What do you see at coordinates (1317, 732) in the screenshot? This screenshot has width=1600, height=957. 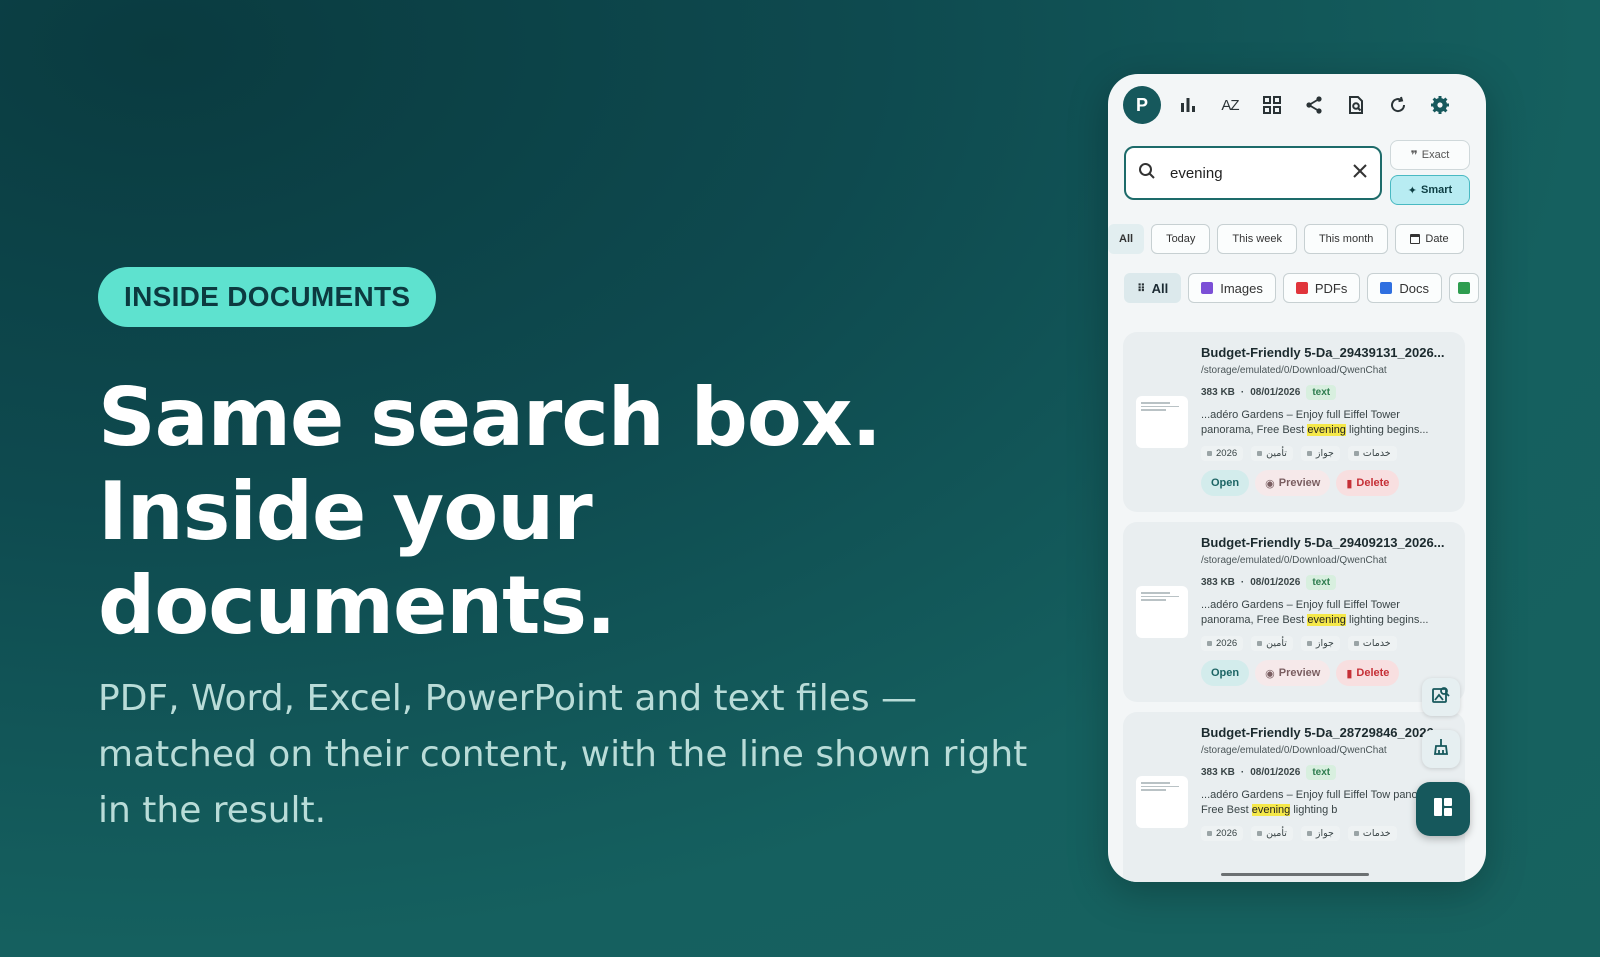 I see `file-name: Budget-Friendly 5-Da_28729846_2026` at bounding box center [1317, 732].